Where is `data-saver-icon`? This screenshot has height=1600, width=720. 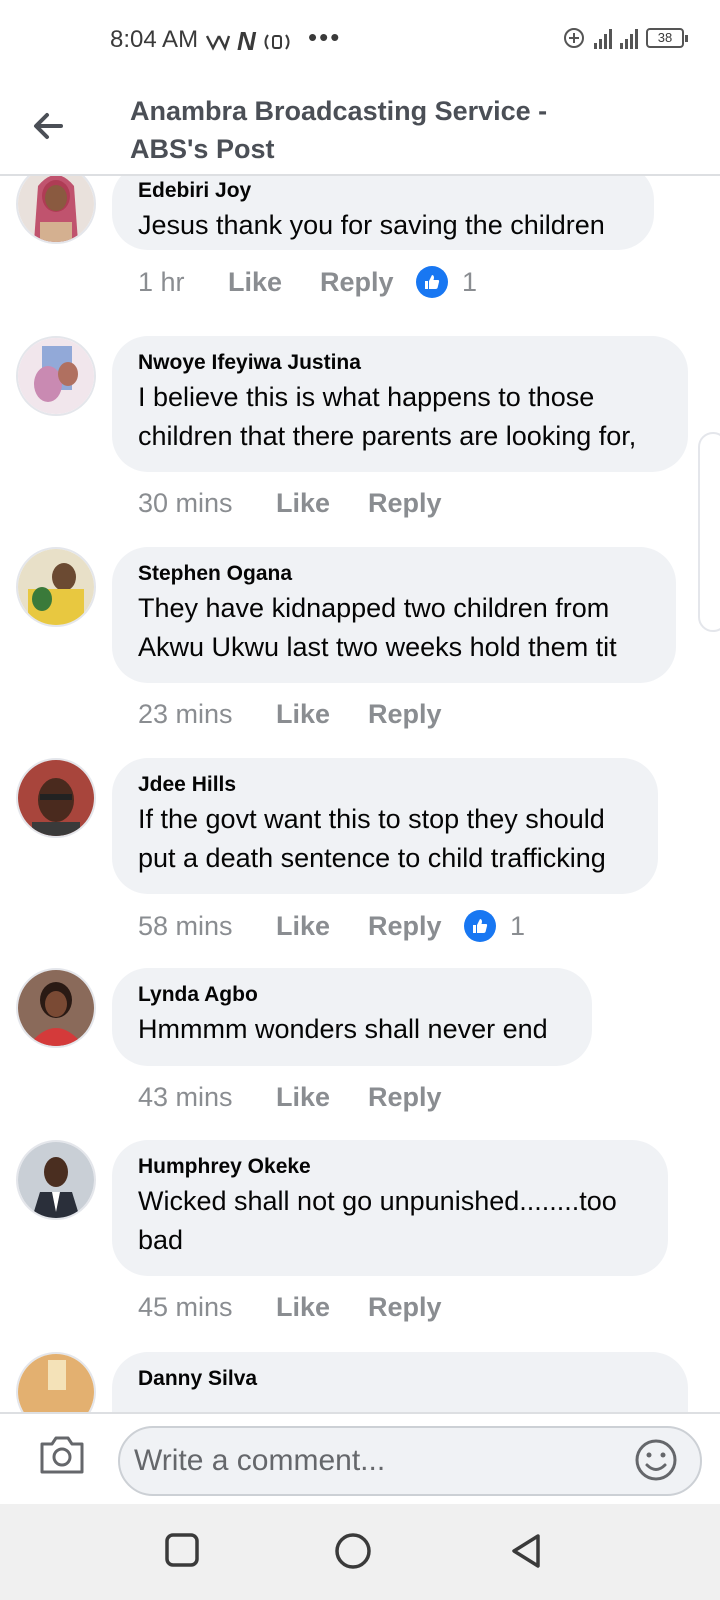
data-saver-icon is located at coordinates (574, 38).